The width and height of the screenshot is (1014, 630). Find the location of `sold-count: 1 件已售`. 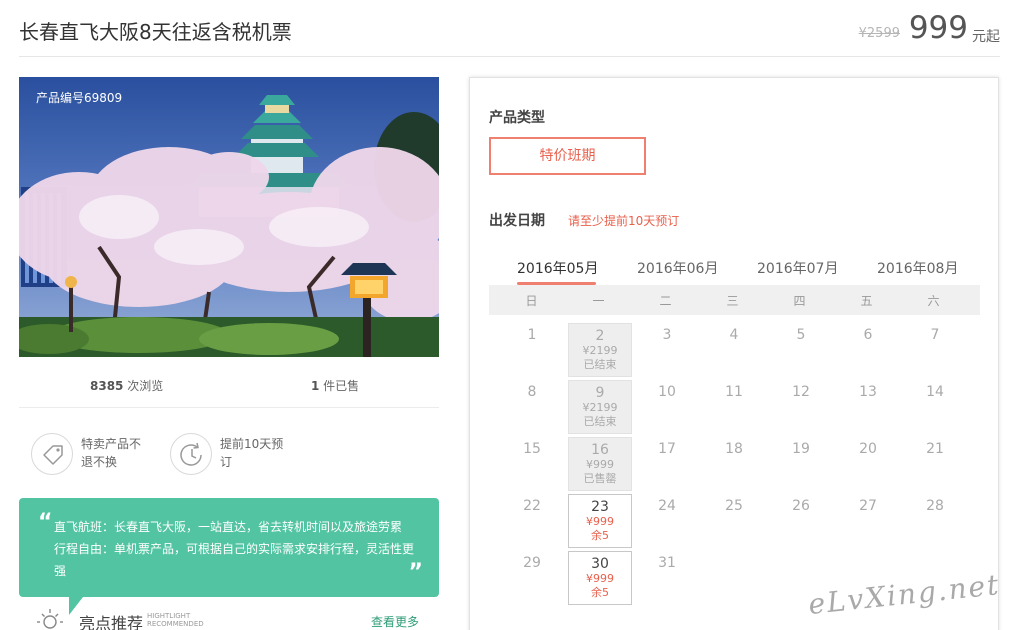

sold-count: 1 件已售 is located at coordinates (335, 386).